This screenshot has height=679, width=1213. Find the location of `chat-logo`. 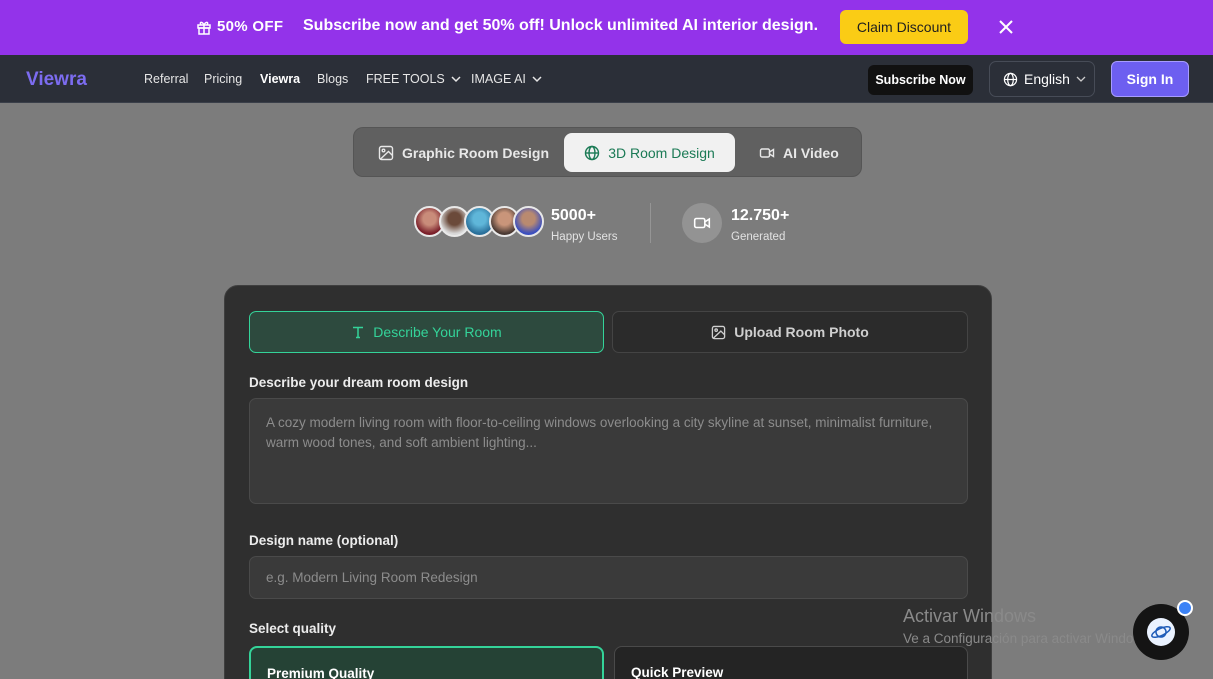

chat-logo is located at coordinates (1161, 632).